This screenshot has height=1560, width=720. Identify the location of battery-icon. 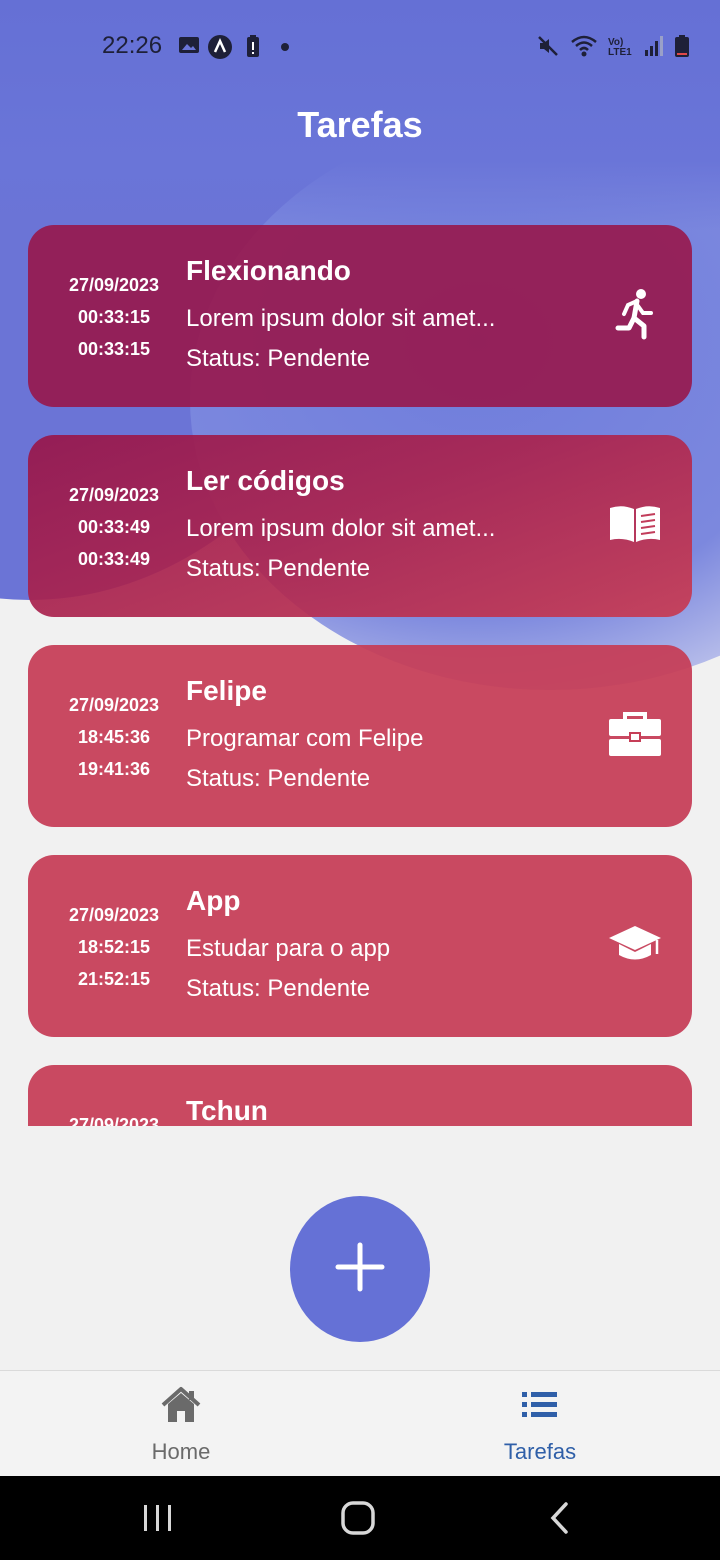
(682, 48).